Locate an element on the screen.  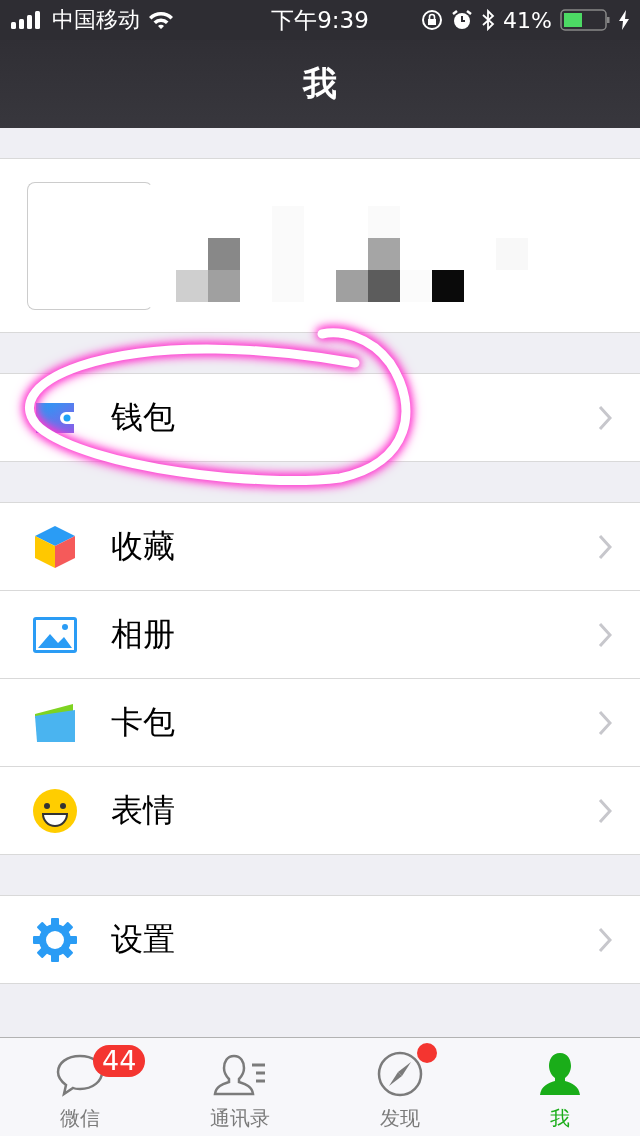
tab: 通讯录 is located at coordinates (240, 1087).